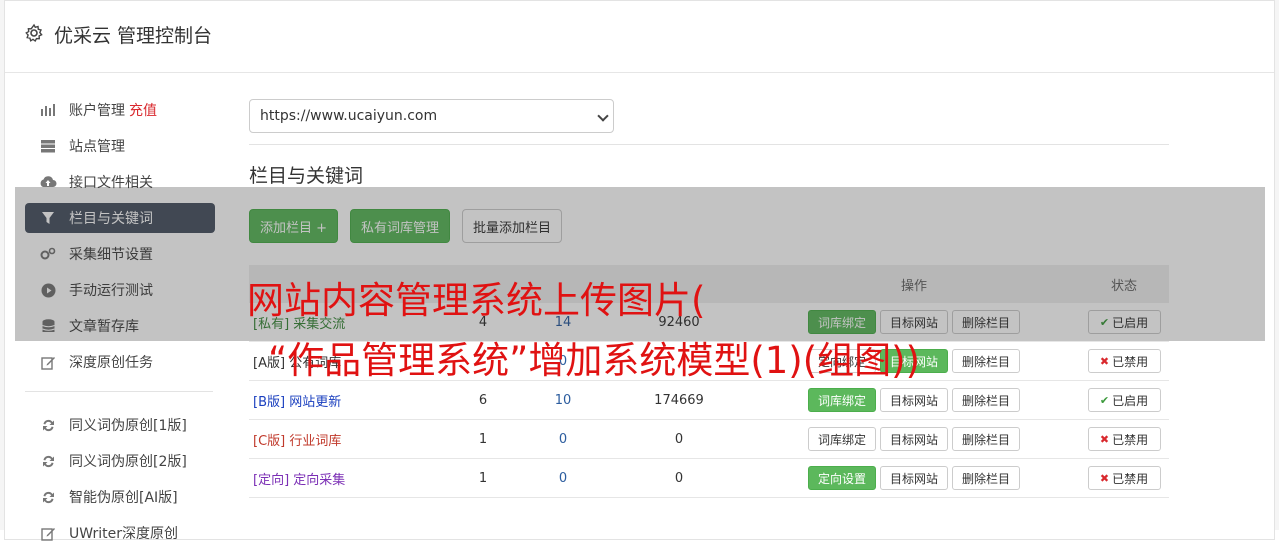 Image resolution: width=1279 pixels, height=554 pixels. Describe the element at coordinates (349, 439) in the screenshot. I see `column-name-cell: [C版] 行业词库` at that location.